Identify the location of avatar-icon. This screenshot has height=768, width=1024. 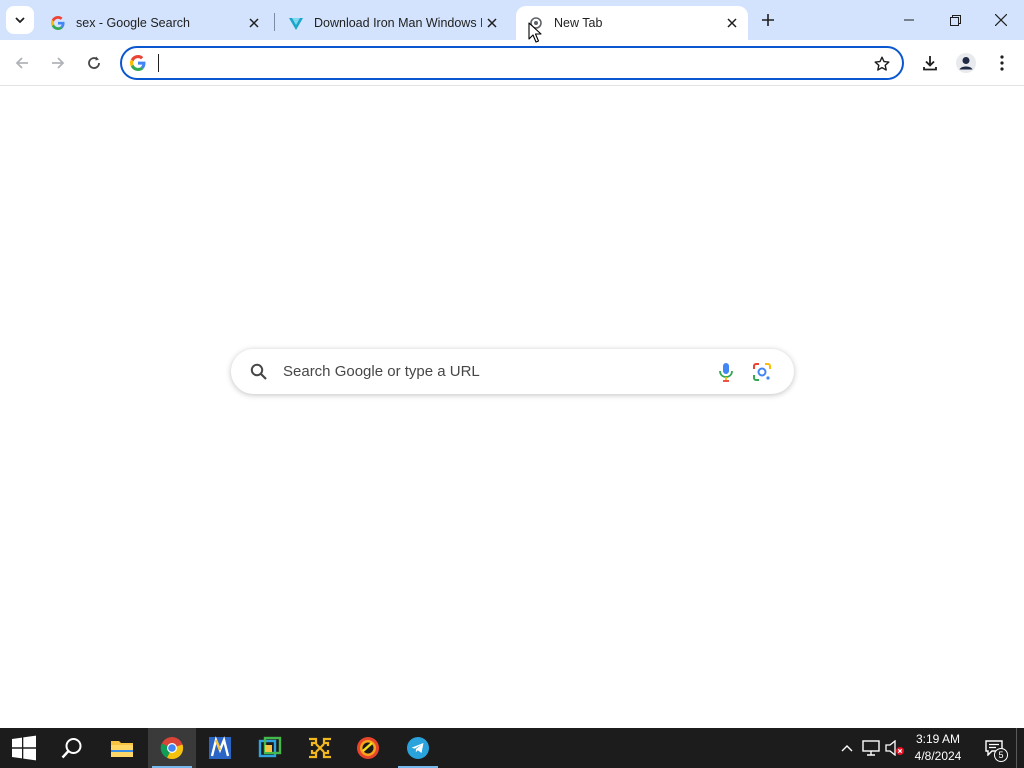
(966, 63).